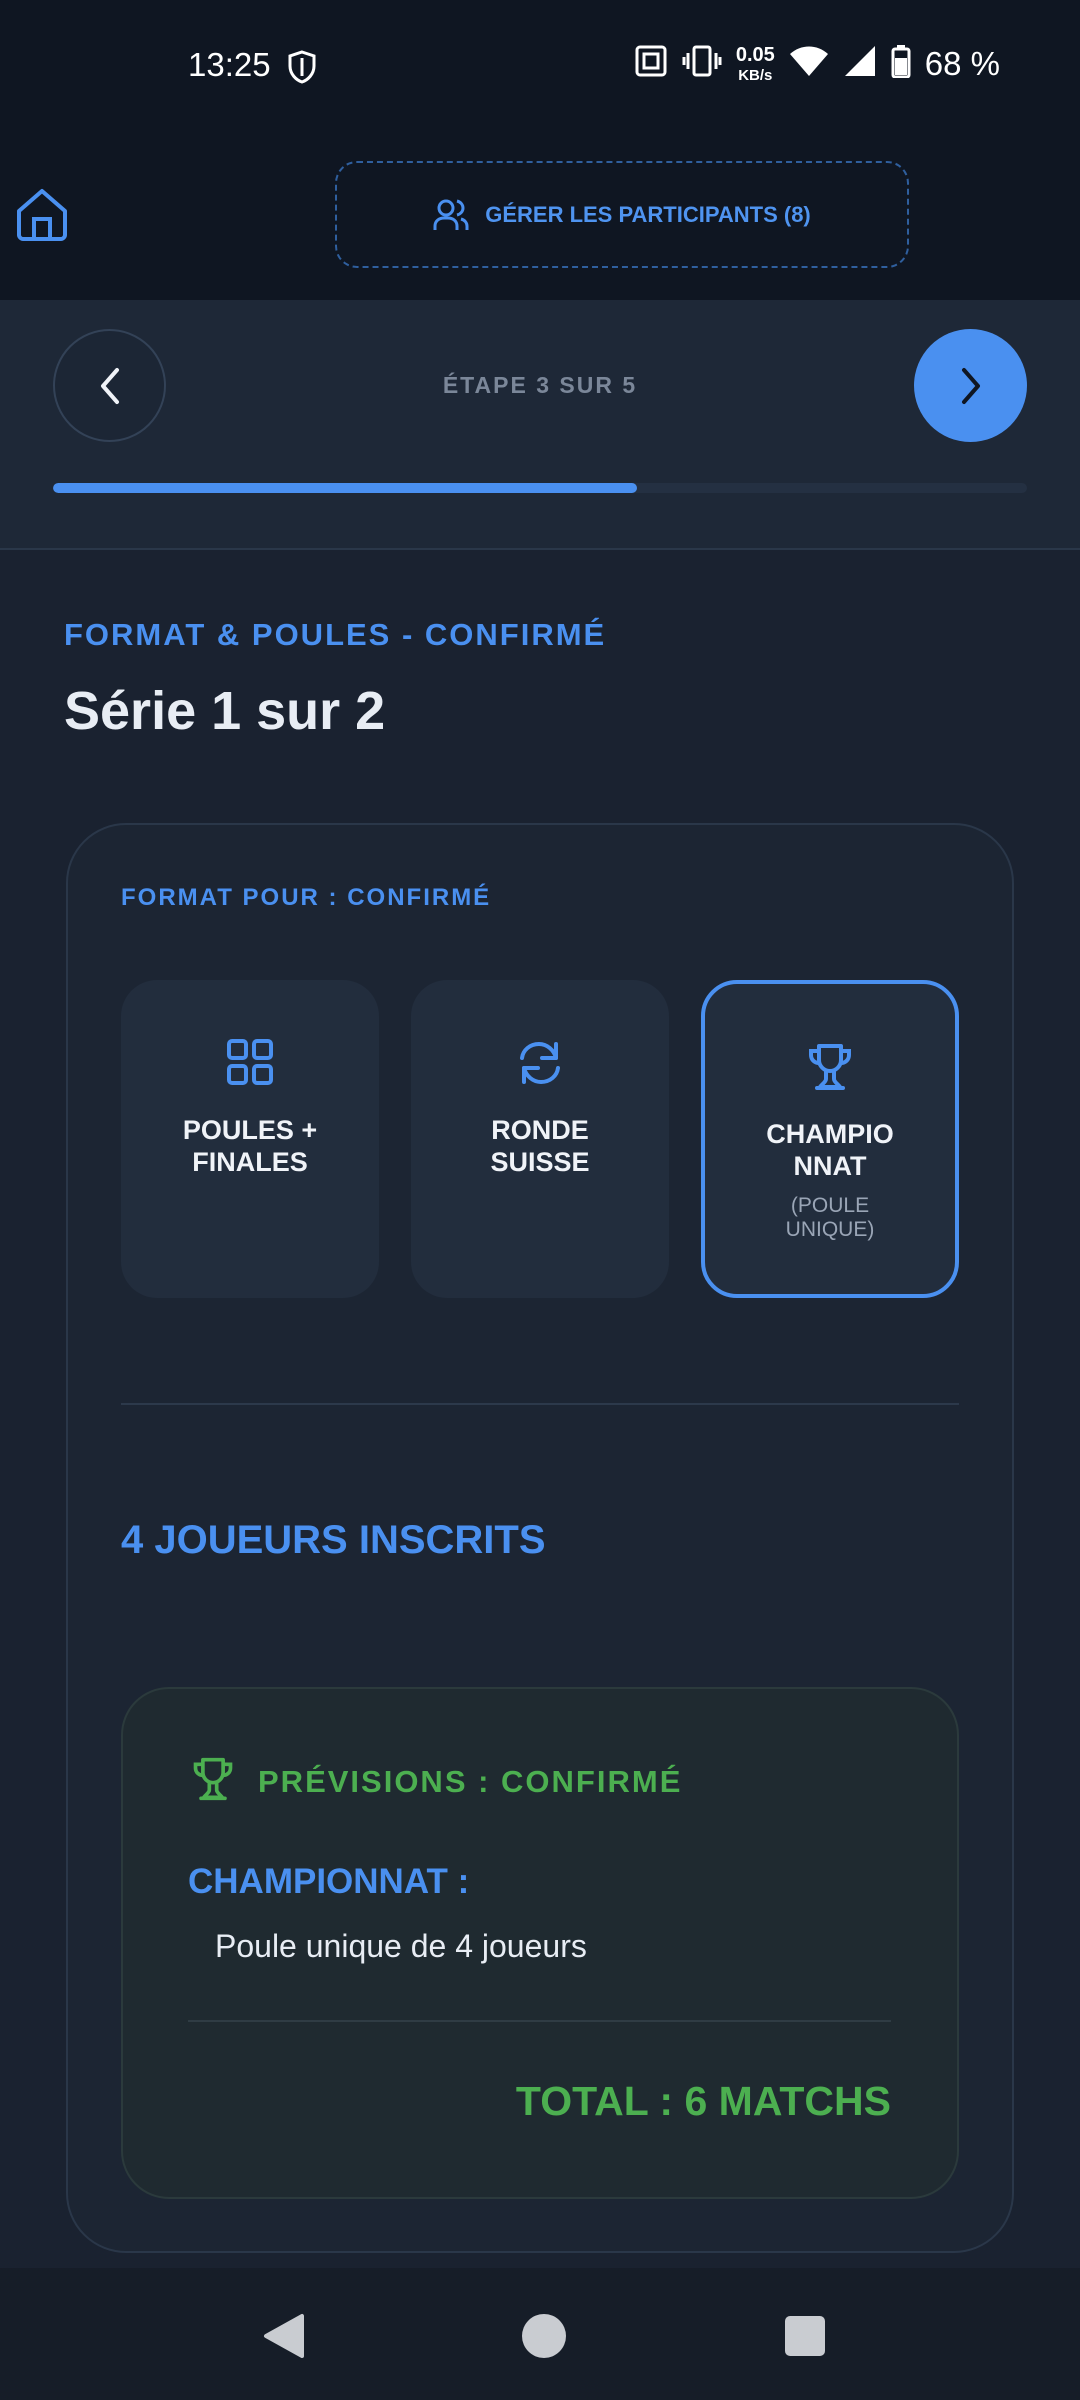 The height and width of the screenshot is (2400, 1080). I want to click on net-speed-value: 0.05, so click(755, 54).